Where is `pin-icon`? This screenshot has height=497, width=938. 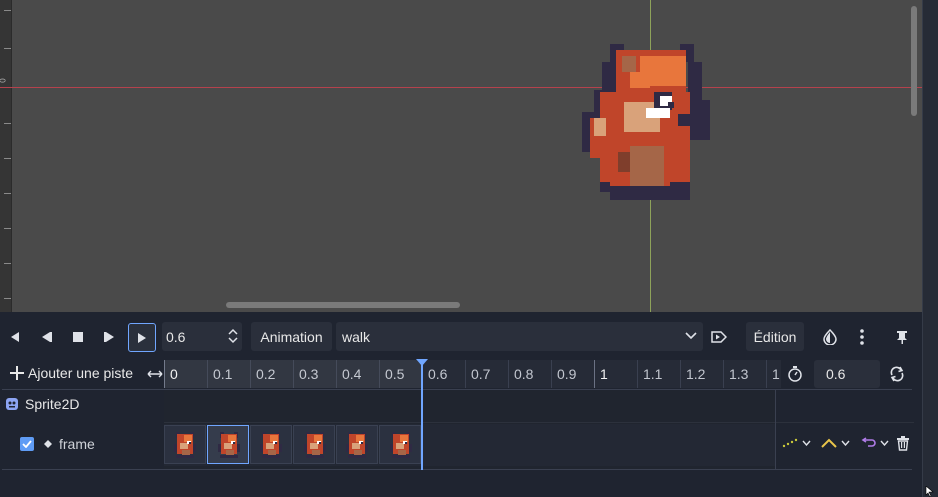 pin-icon is located at coordinates (902, 337).